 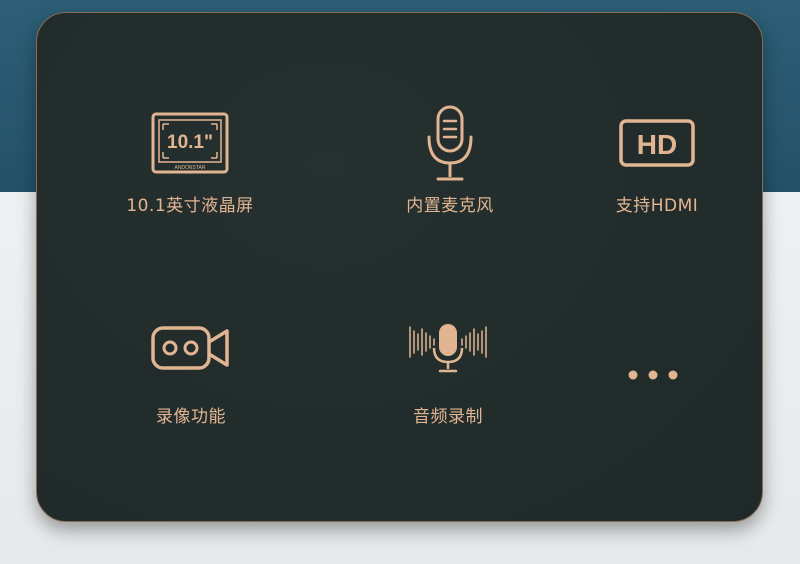 I want to click on hd-icon: HD, so click(x=657, y=143).